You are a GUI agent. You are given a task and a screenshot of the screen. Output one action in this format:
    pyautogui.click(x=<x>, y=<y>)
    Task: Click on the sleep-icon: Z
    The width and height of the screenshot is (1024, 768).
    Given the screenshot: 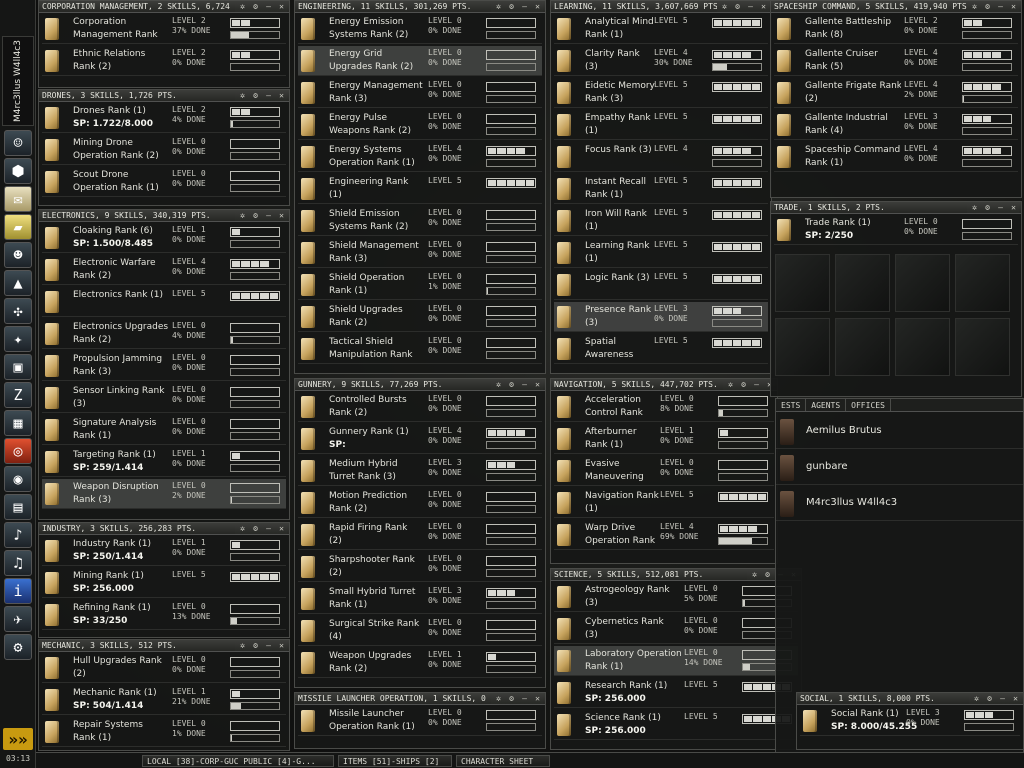 What is the action you would take?
    pyautogui.click(x=18, y=395)
    